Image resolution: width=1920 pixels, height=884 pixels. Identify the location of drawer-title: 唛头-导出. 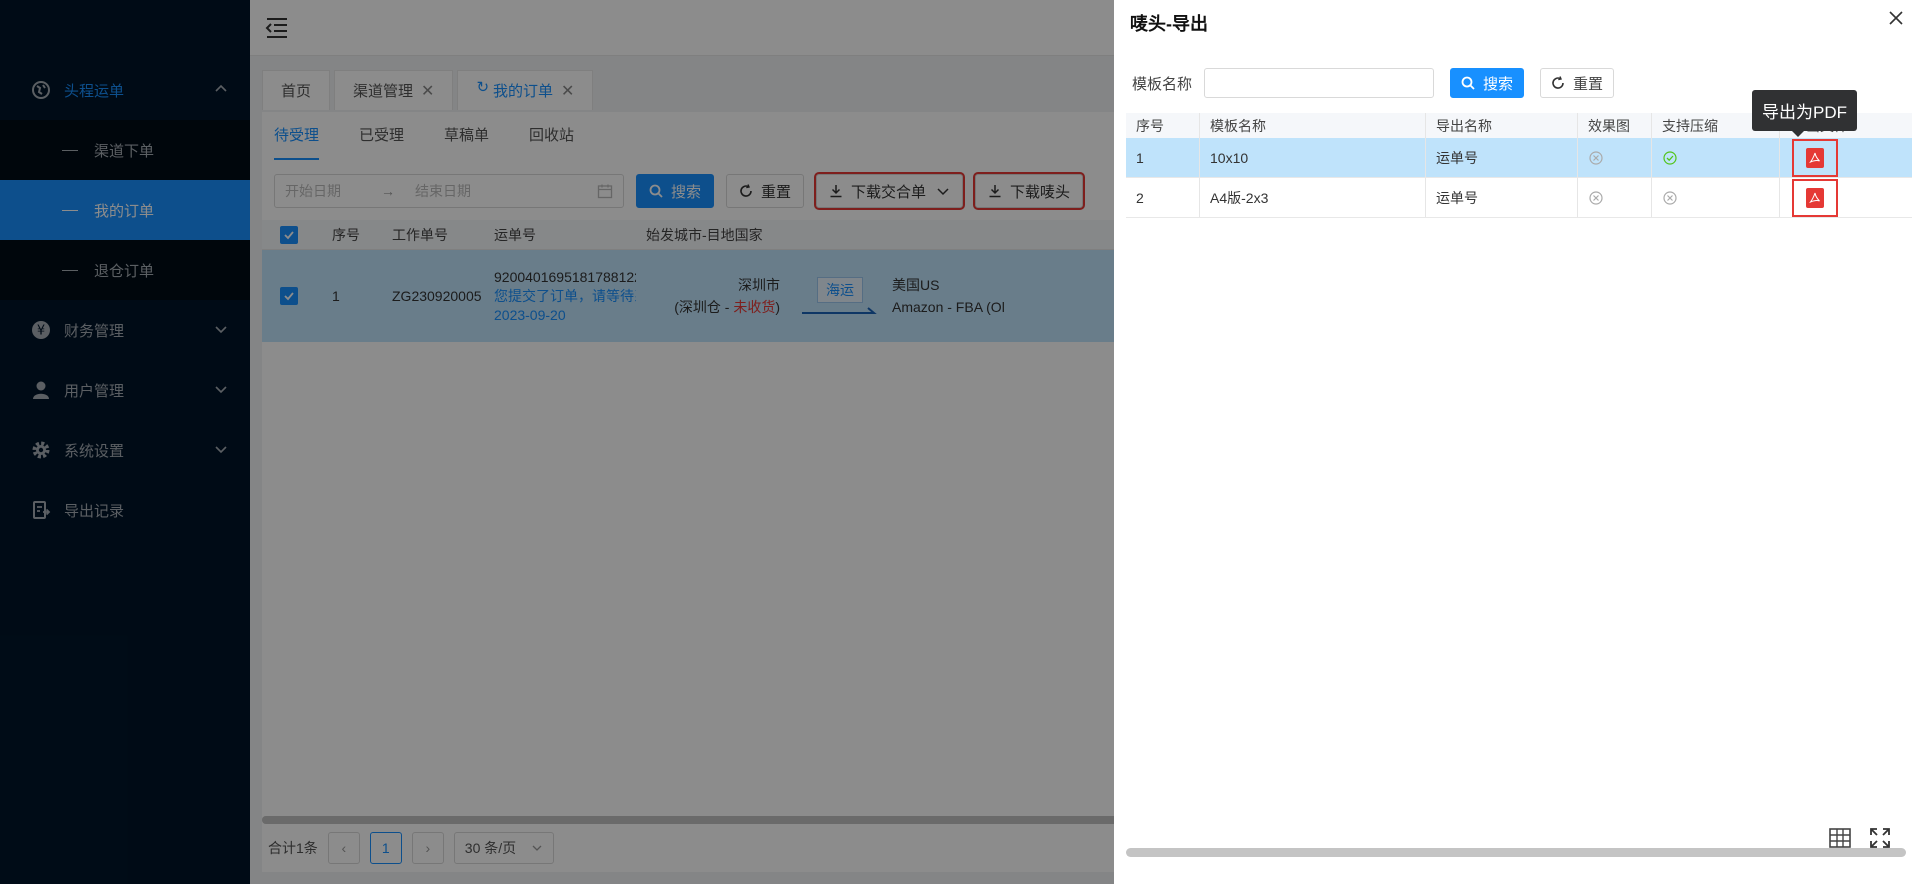
(1169, 24).